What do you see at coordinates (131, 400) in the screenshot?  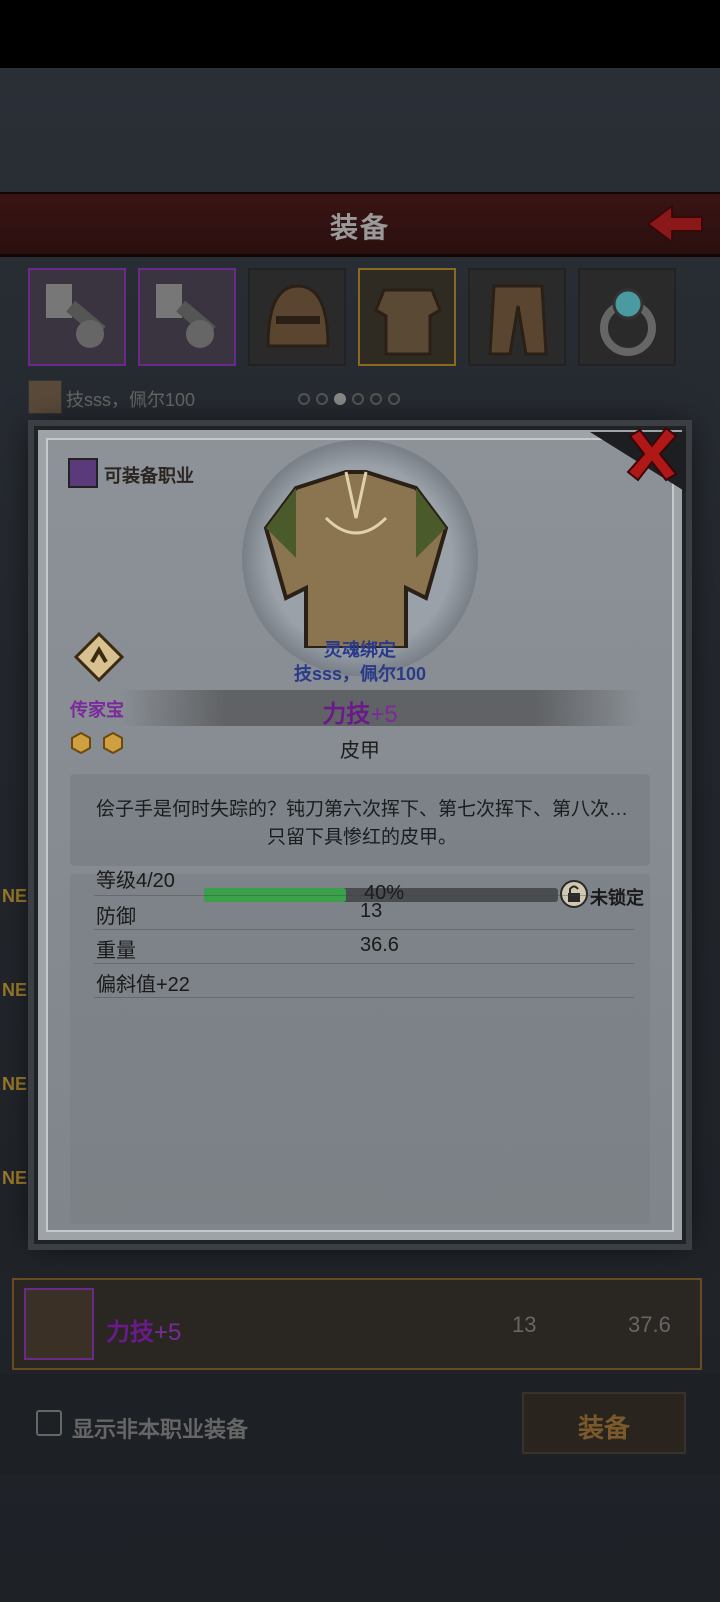 I see `owner-text: 技sss，佩尔100` at bounding box center [131, 400].